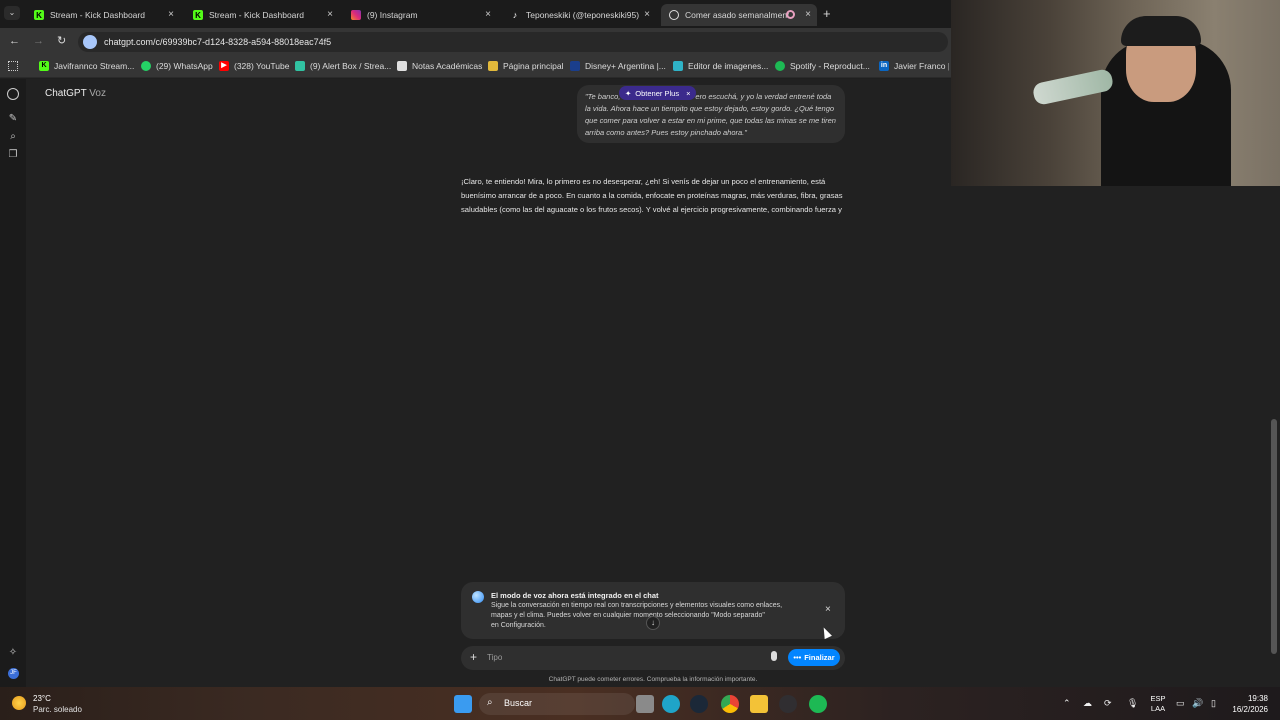  Describe the element at coordinates (518, 625) in the screenshot. I see `notice-line-3: en Configuración.` at that location.